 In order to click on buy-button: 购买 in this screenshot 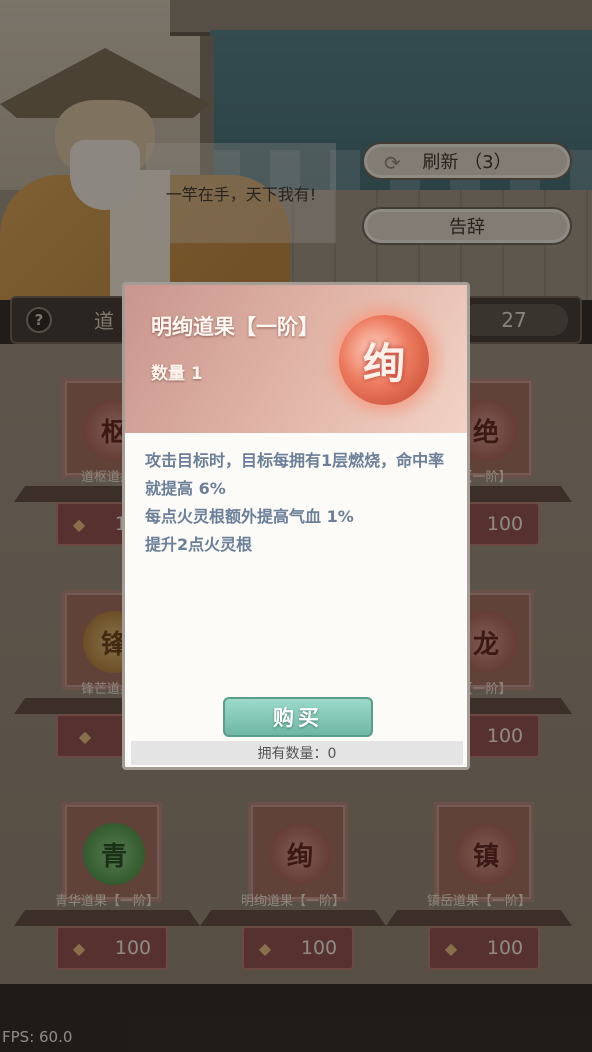, I will do `click(298, 717)`.